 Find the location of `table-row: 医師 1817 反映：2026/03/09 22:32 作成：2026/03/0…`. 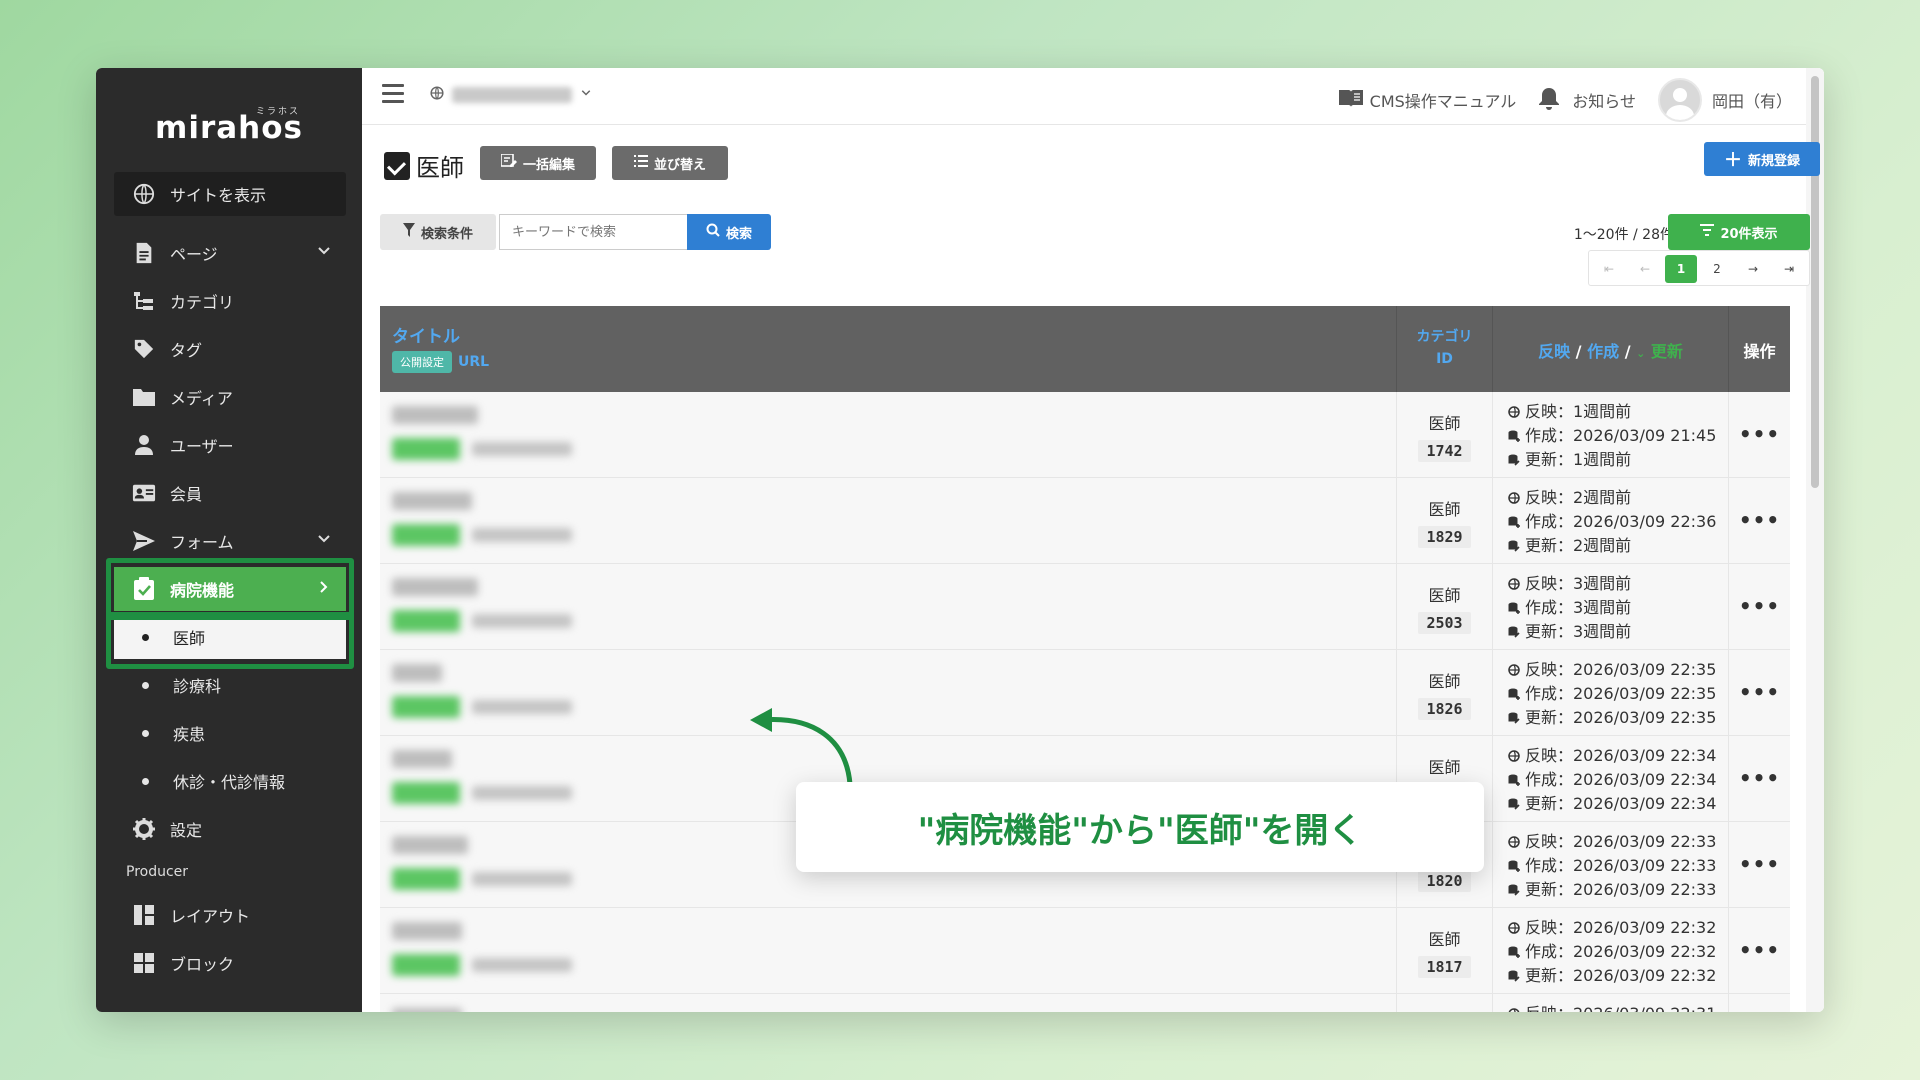

table-row: 医師 1817 反映：2026/03/09 22:32 作成：2026/03/0… is located at coordinates (1085, 951).